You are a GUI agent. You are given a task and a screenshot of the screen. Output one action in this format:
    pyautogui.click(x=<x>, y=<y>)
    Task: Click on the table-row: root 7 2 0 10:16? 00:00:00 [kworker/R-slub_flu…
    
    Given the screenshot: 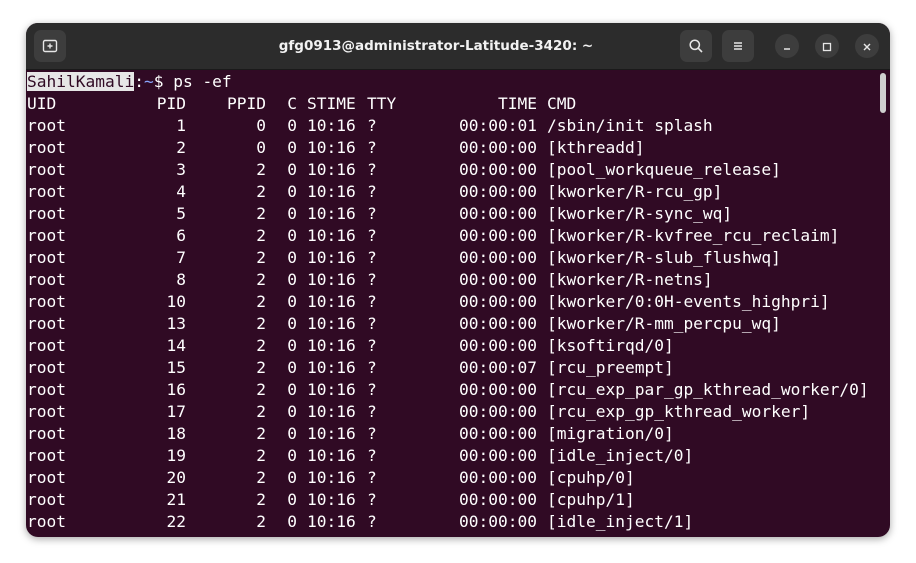 What is the action you would take?
    pyautogui.click(x=452, y=258)
    